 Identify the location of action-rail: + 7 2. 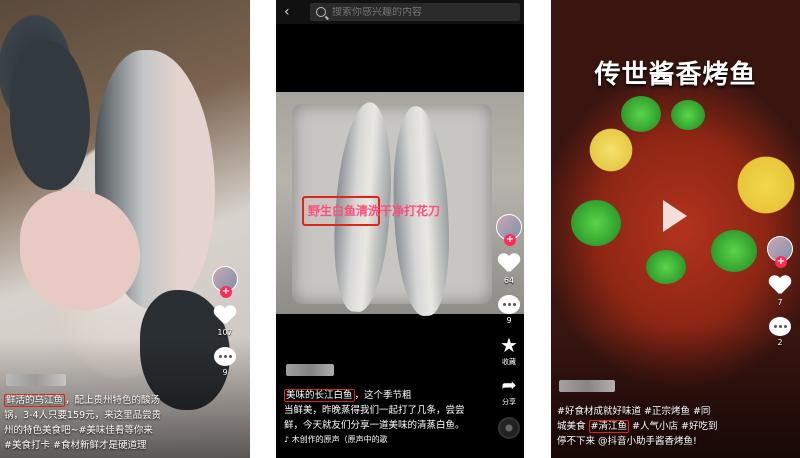
(780, 291).